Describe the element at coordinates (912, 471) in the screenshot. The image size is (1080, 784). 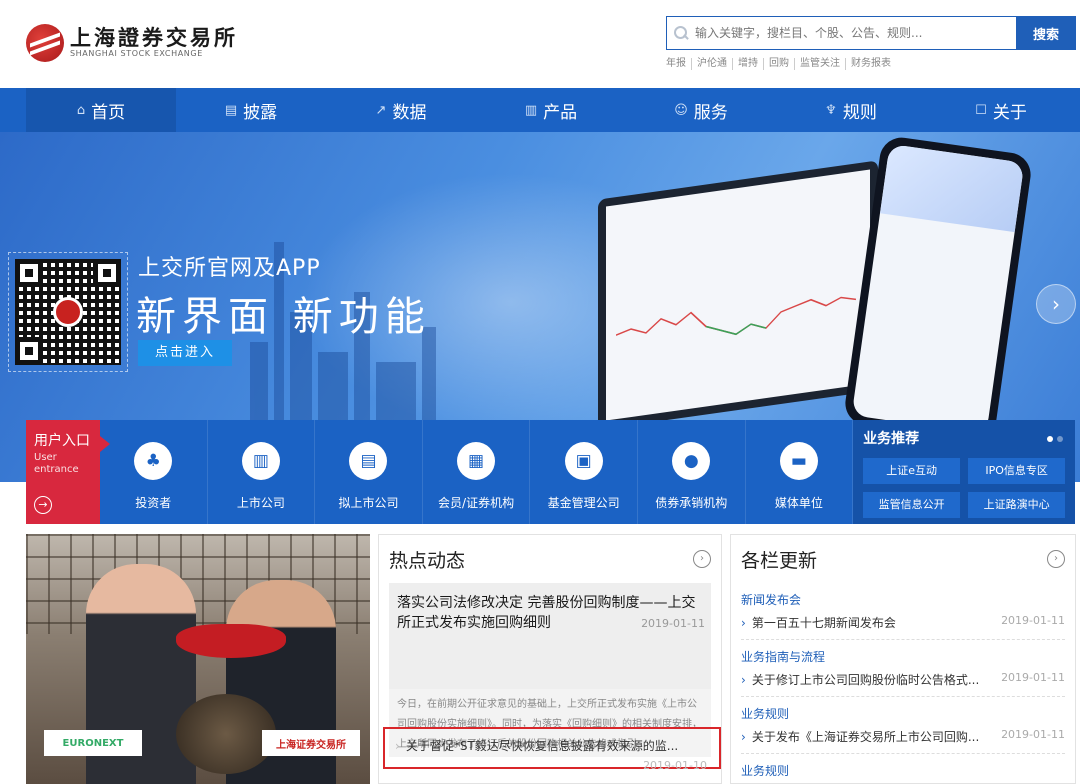
I see `recommend-link: 上证e互动` at that location.